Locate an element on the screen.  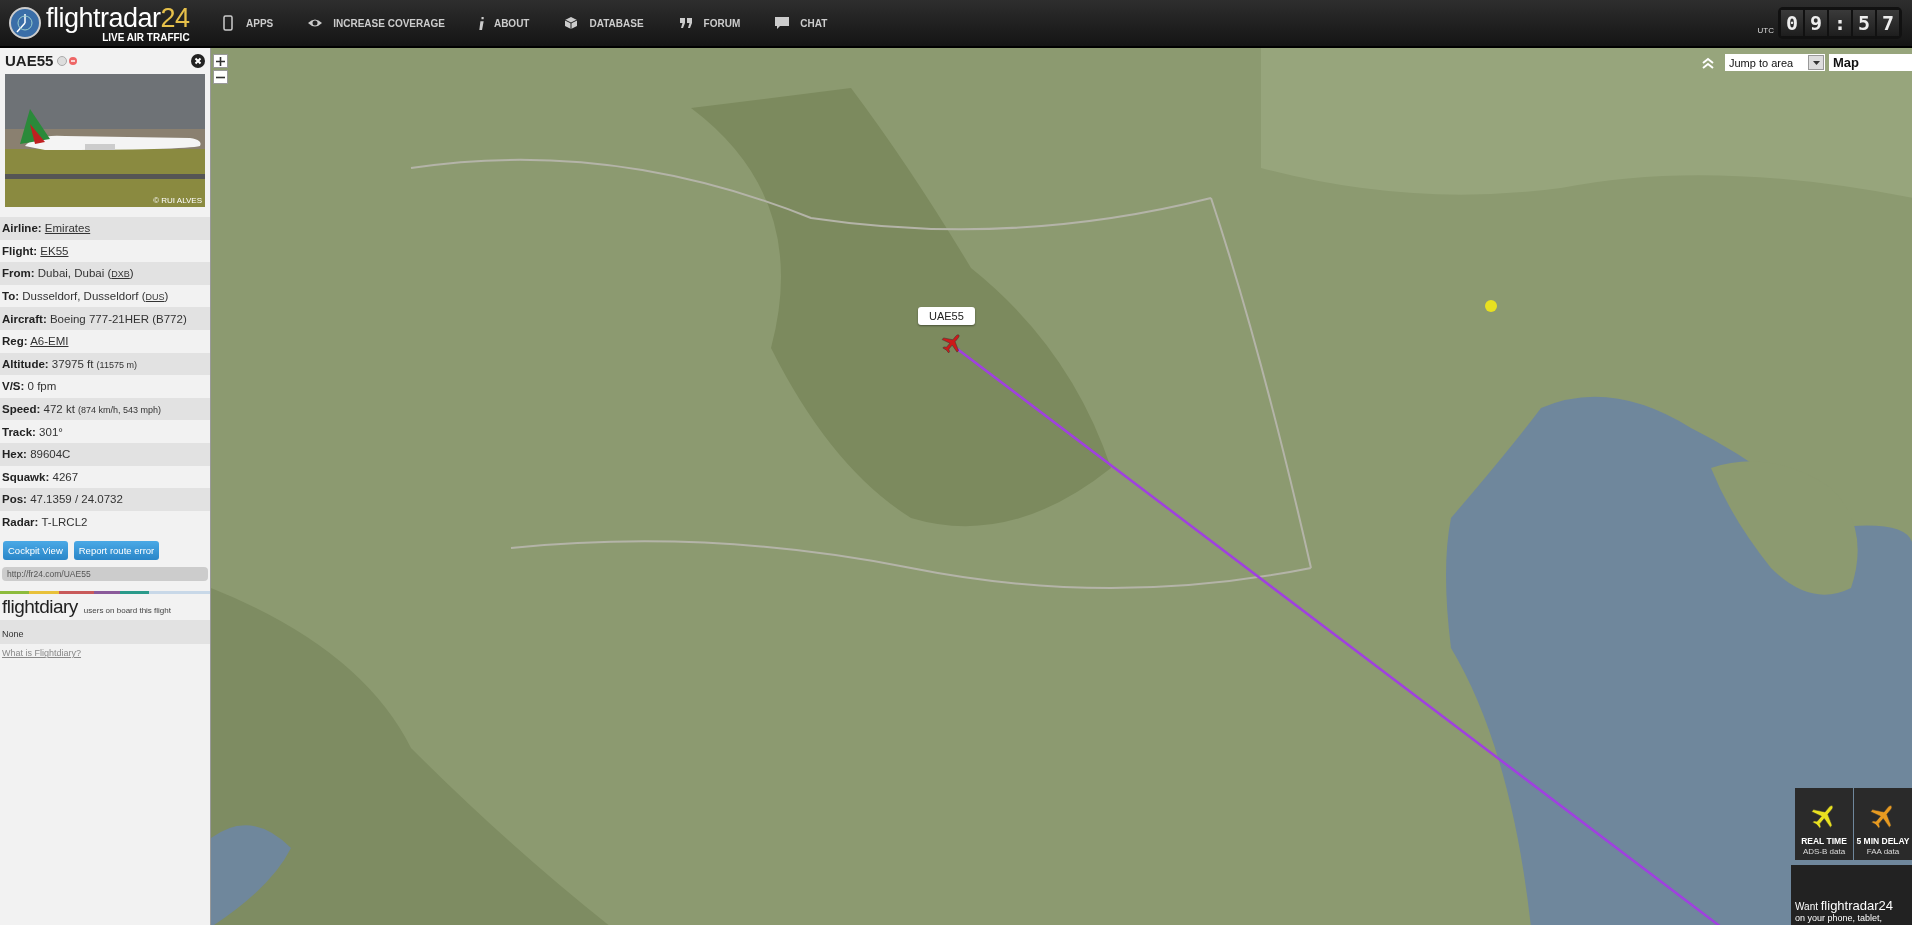
timezone-label: UTC is located at coordinates (1765, 30).